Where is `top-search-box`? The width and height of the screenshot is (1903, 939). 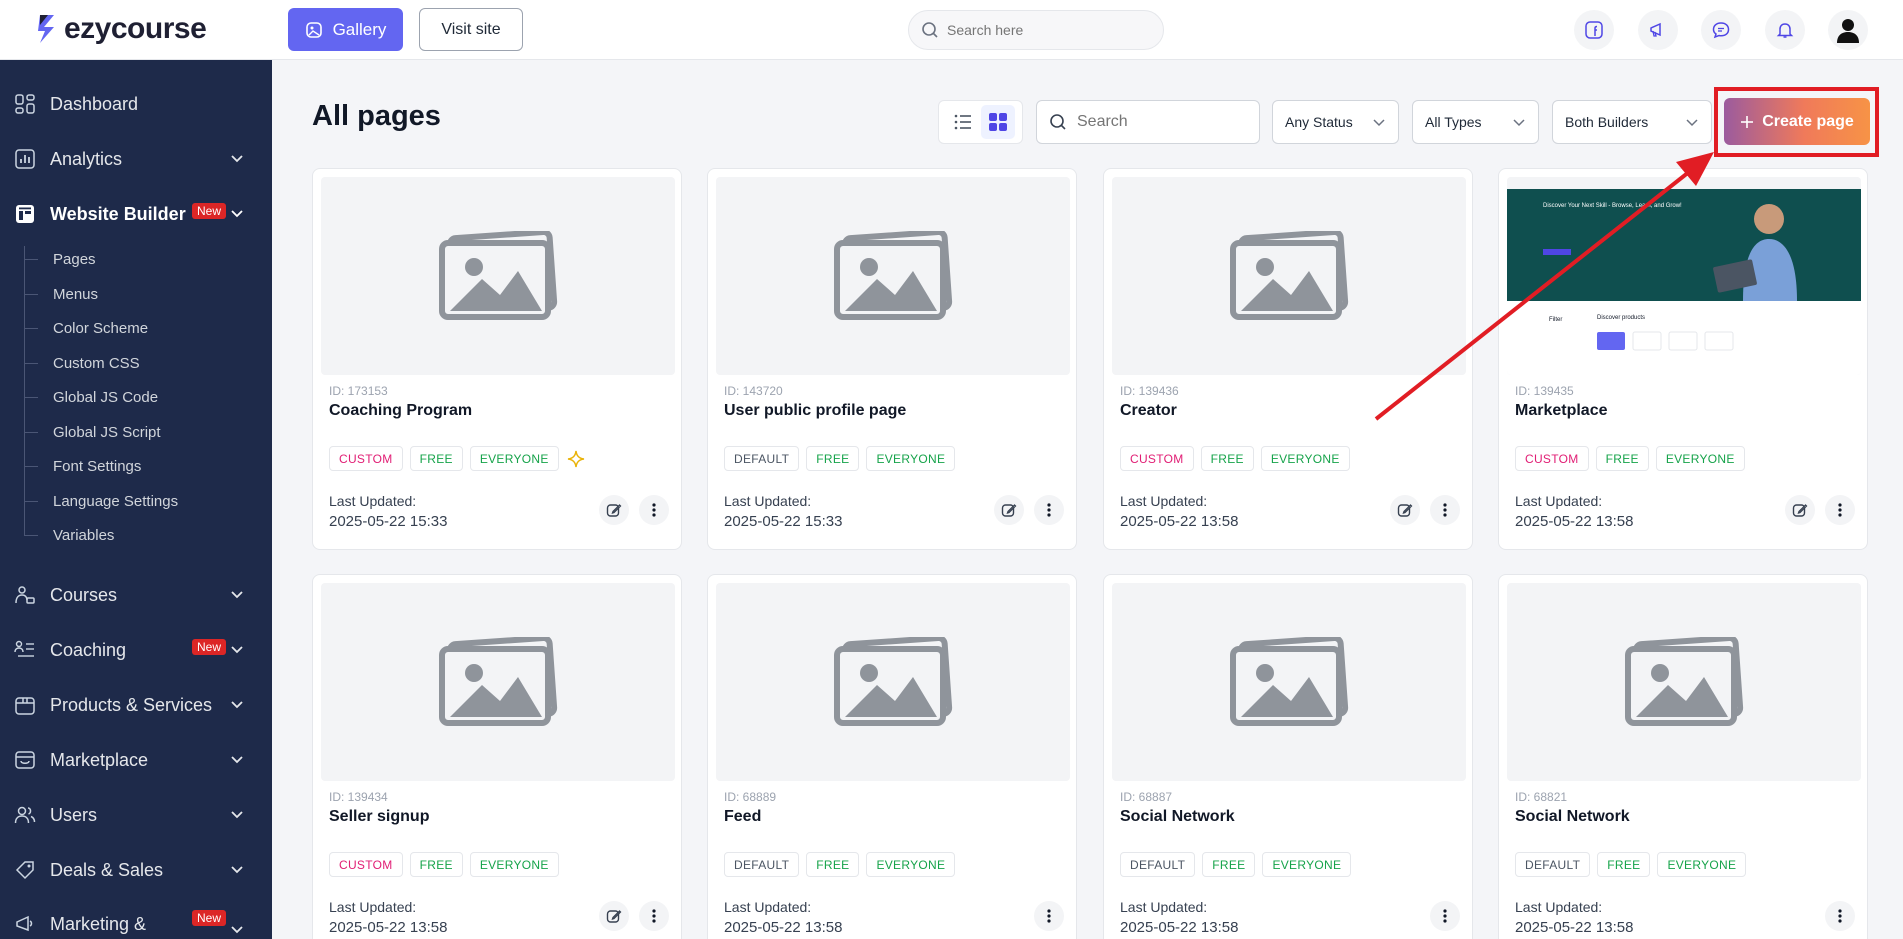
top-search-box is located at coordinates (1036, 30).